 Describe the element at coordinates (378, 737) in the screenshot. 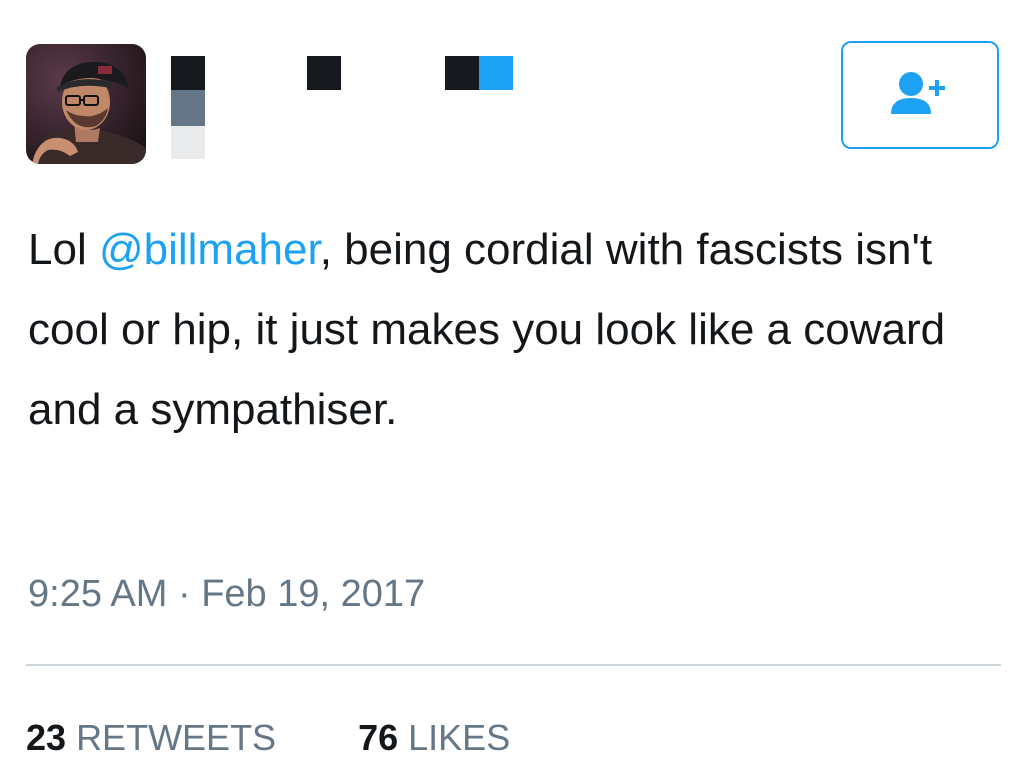

I see `likes-count: 76` at that location.